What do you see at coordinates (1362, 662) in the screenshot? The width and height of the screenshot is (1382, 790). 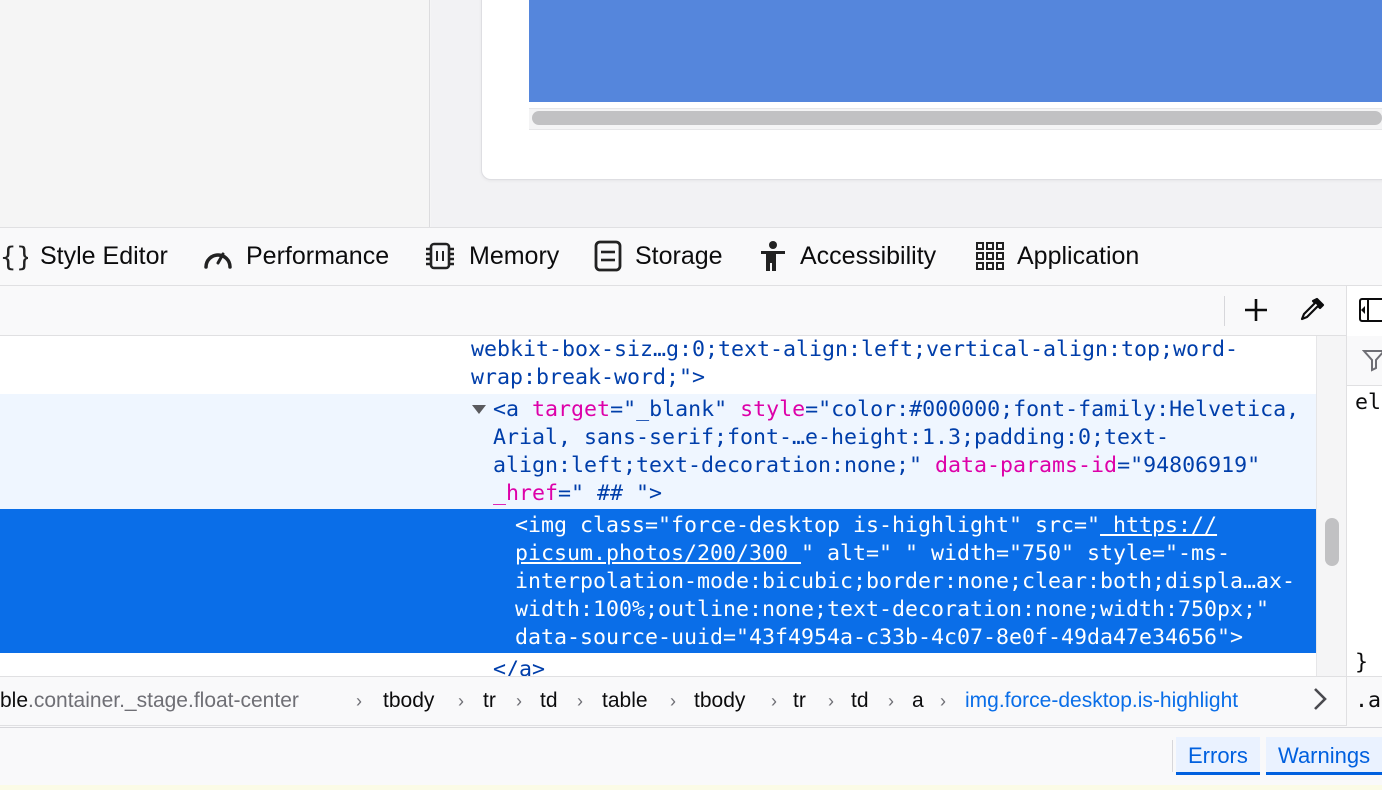 I see `rule-close-brace: }` at bounding box center [1362, 662].